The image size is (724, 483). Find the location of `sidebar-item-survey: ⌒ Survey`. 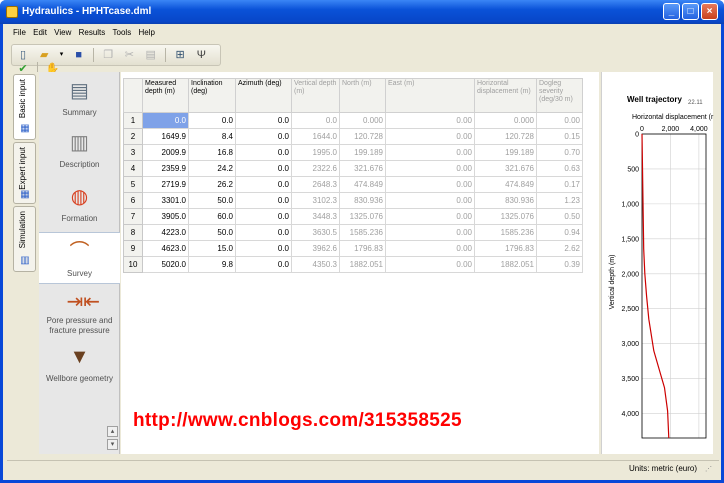

sidebar-item-survey: ⌒ Survey is located at coordinates (79, 258).